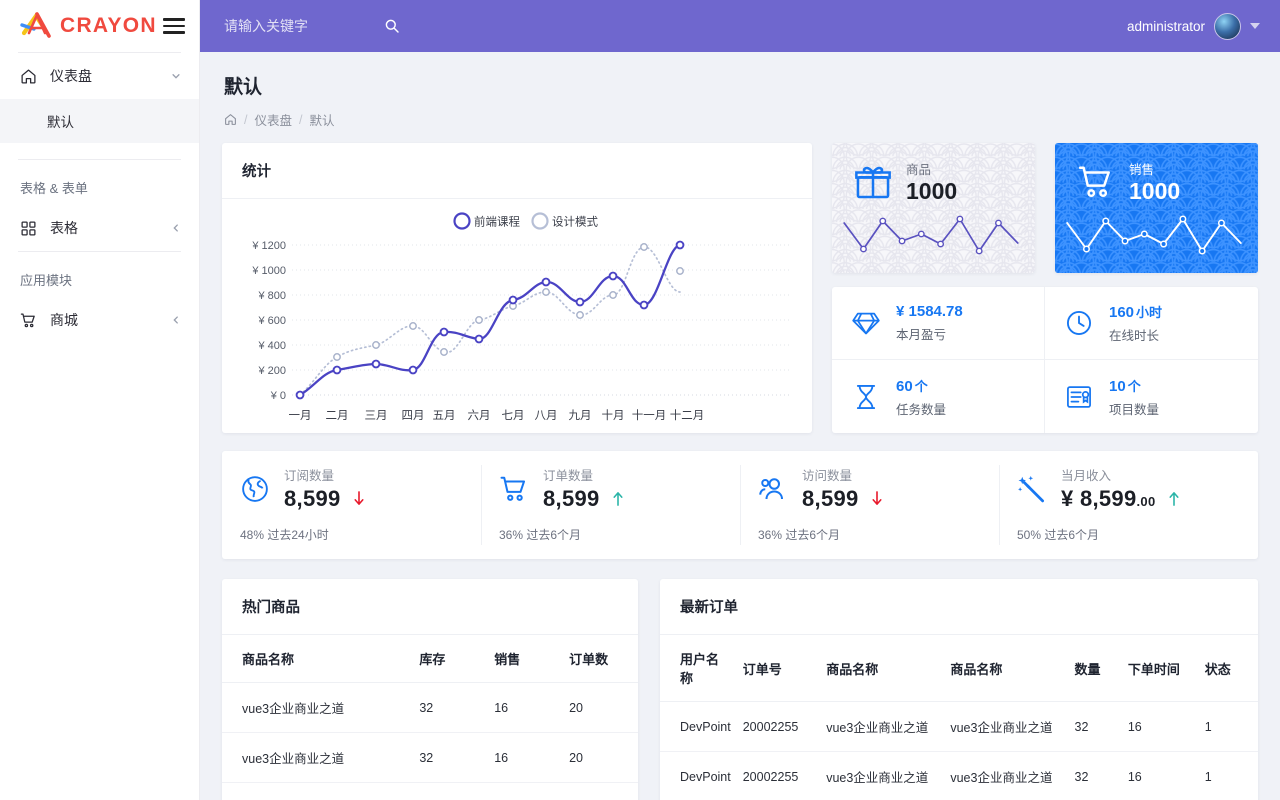 The height and width of the screenshot is (800, 1280). Describe the element at coordinates (1134, 336) in the screenshot. I see `mini-stat-label: 在线时长` at that location.